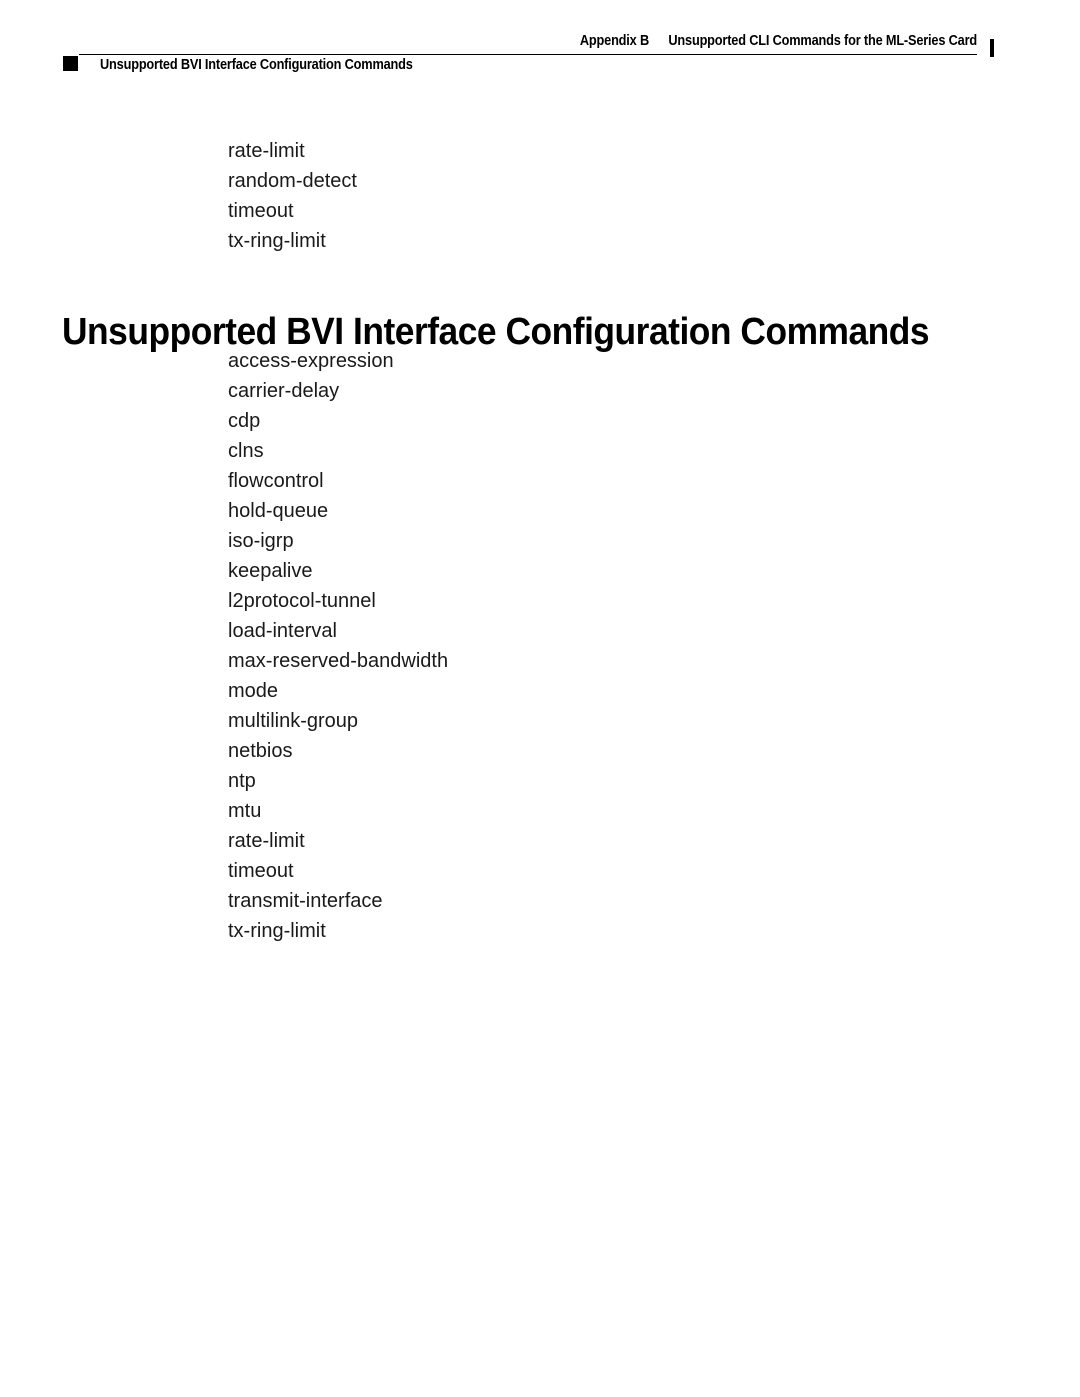 This screenshot has height=1397, width=1080. What do you see at coordinates (282, 631) in the screenshot?
I see `list-item: load-interval` at bounding box center [282, 631].